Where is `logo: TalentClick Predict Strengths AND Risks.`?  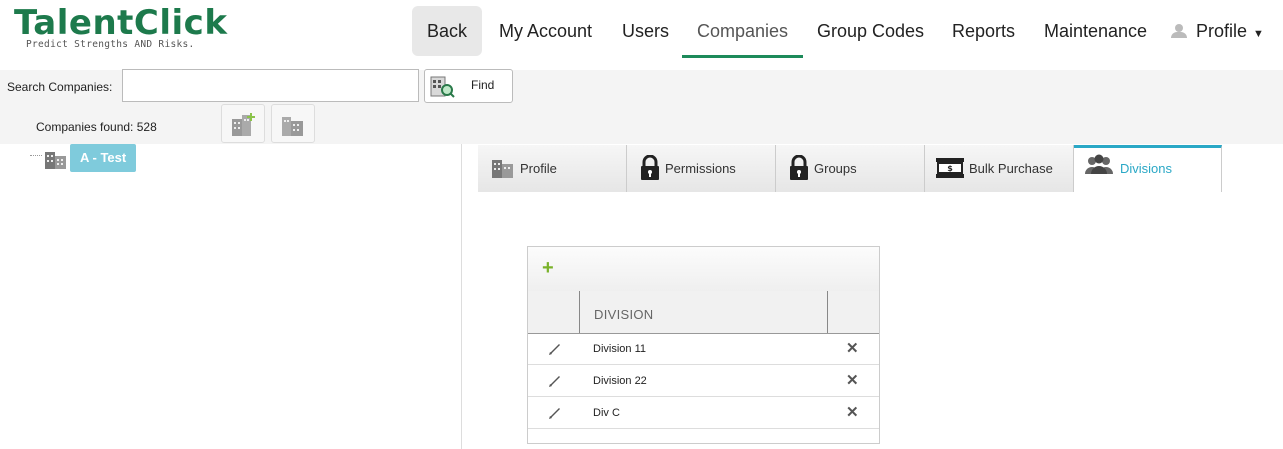
logo: TalentClick Predict Strengths AND Risks. is located at coordinates (120, 28).